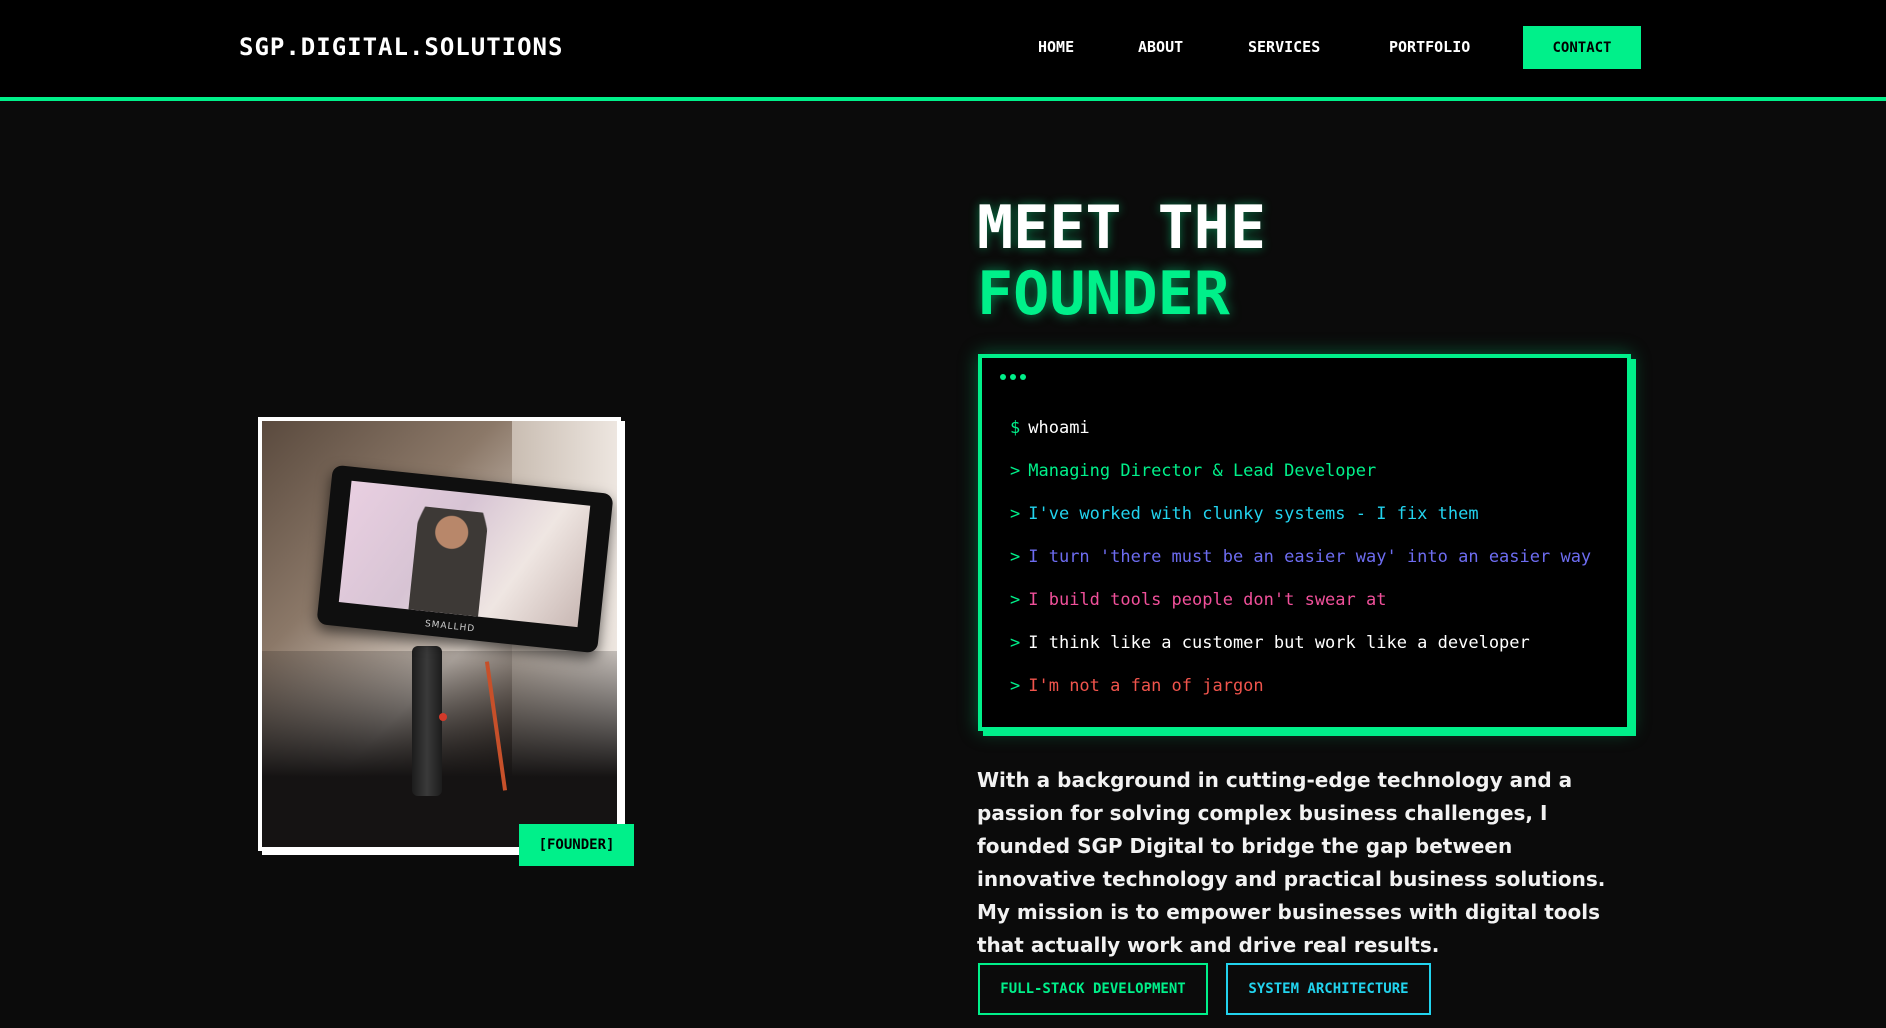 The height and width of the screenshot is (1028, 1886). I want to click on photo-monitor-mount, so click(427, 721).